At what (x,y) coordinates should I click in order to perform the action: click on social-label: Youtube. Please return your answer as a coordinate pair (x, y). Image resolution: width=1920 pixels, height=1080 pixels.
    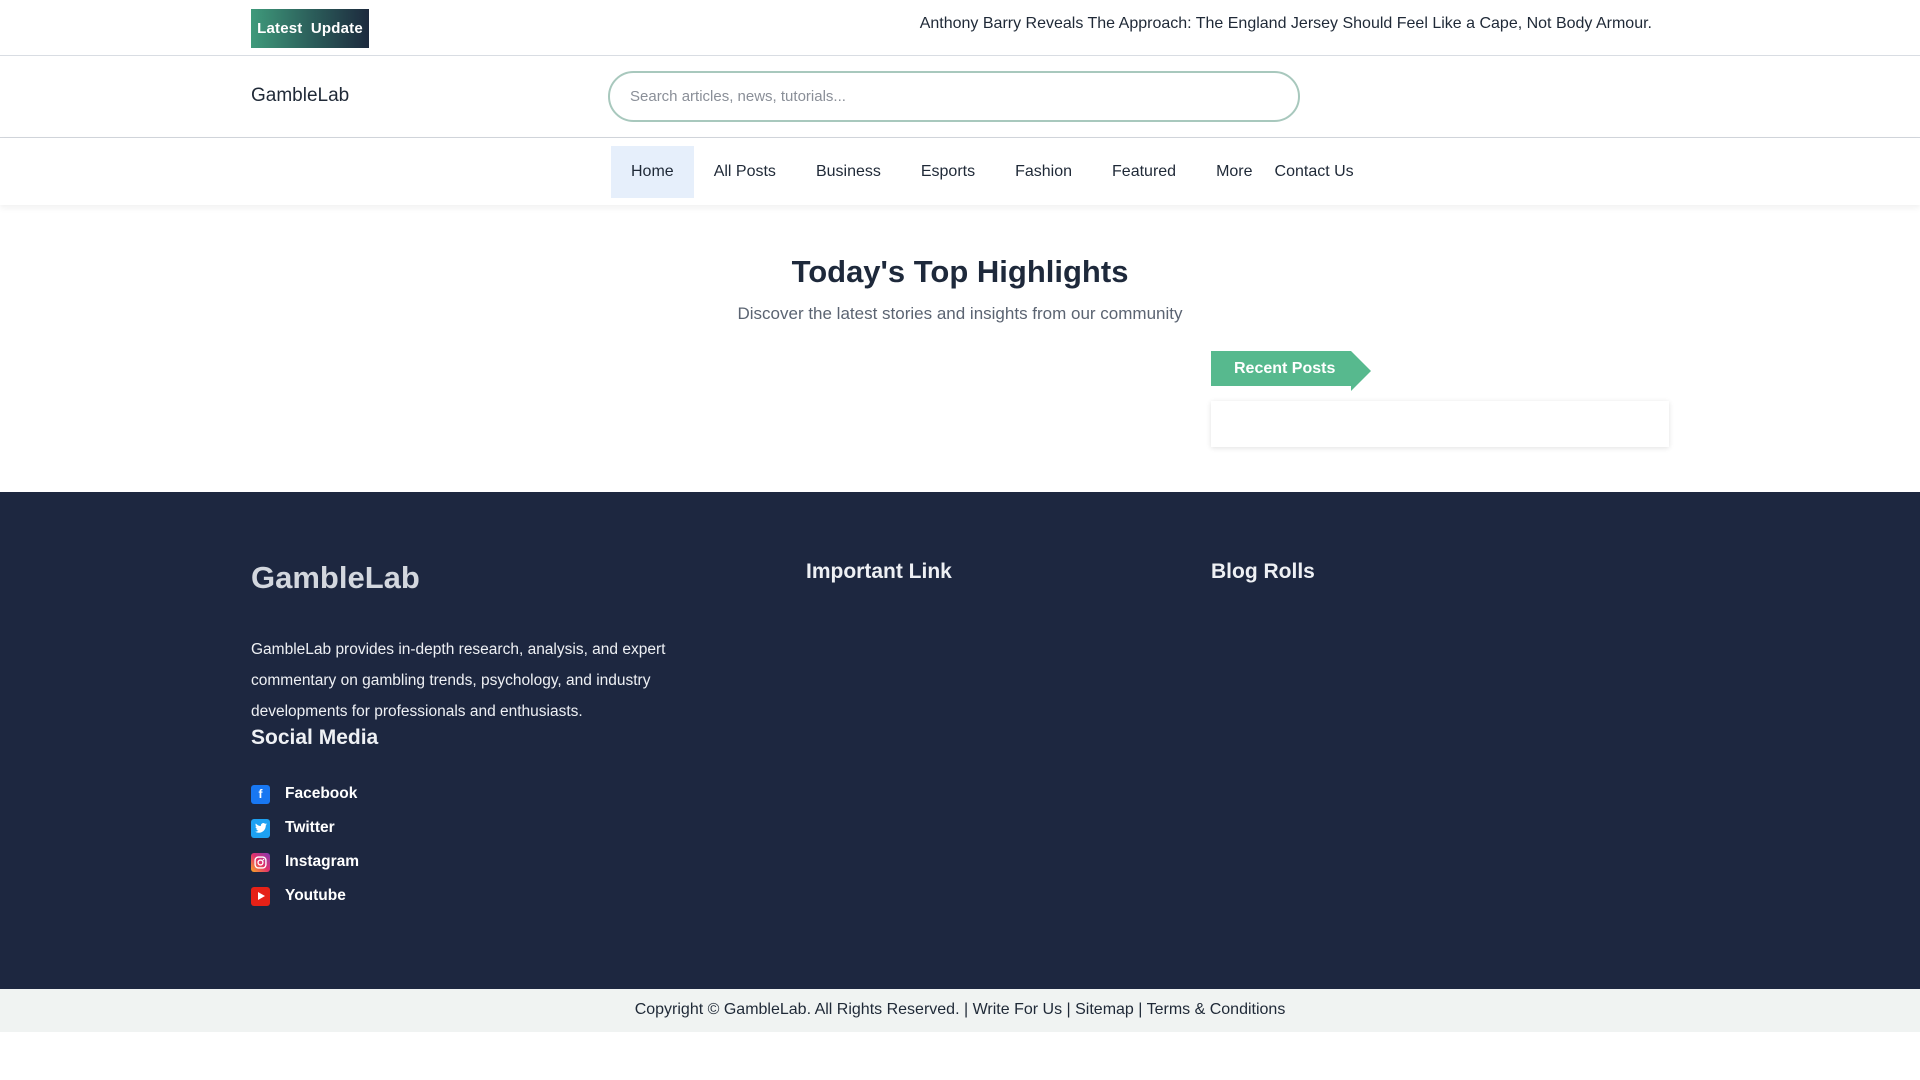
    Looking at the image, I should click on (315, 895).